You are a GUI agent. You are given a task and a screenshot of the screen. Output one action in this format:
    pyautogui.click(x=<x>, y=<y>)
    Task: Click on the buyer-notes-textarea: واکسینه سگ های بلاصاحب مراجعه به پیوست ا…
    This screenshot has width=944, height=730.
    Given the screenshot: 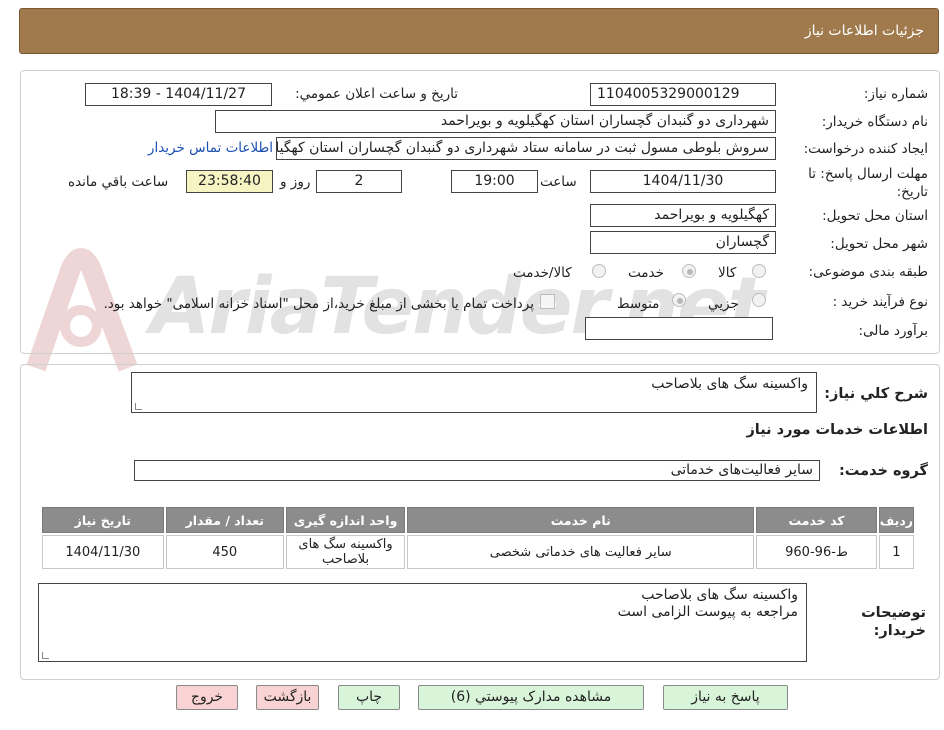 What is the action you would take?
    pyautogui.click(x=422, y=622)
    